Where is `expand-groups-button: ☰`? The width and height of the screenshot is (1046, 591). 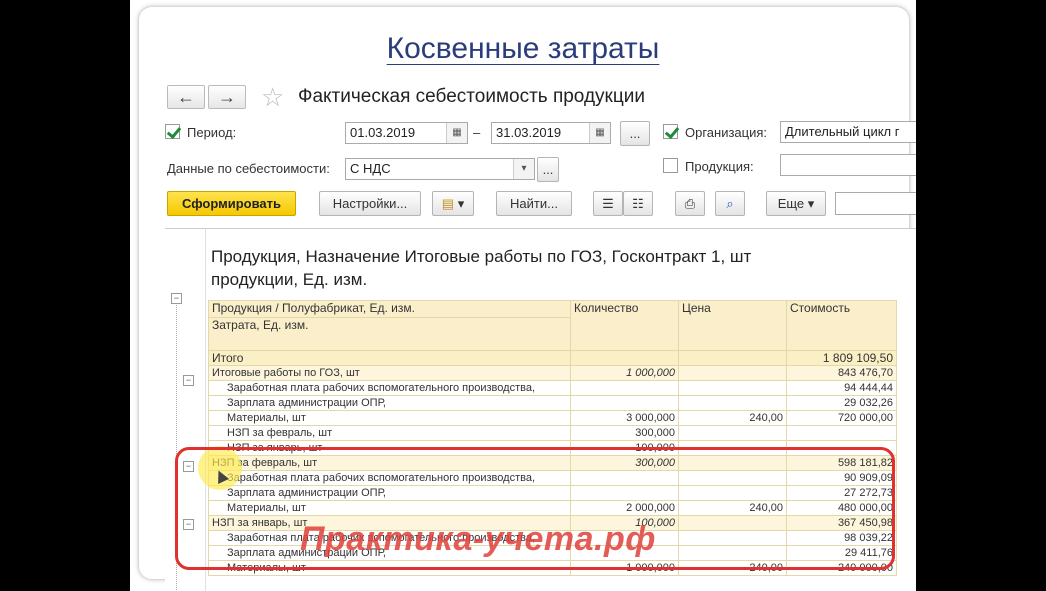 expand-groups-button: ☰ is located at coordinates (608, 203).